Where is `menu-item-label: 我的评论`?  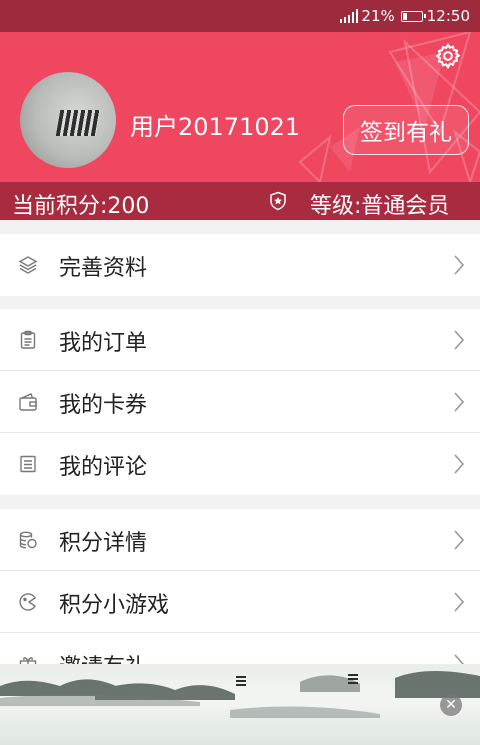 menu-item-label: 我的评论 is located at coordinates (103, 467).